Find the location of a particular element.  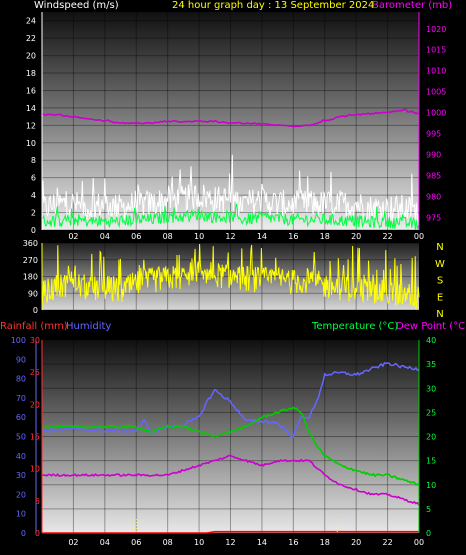

wind-x-tick-label: 14 is located at coordinates (262, 236).